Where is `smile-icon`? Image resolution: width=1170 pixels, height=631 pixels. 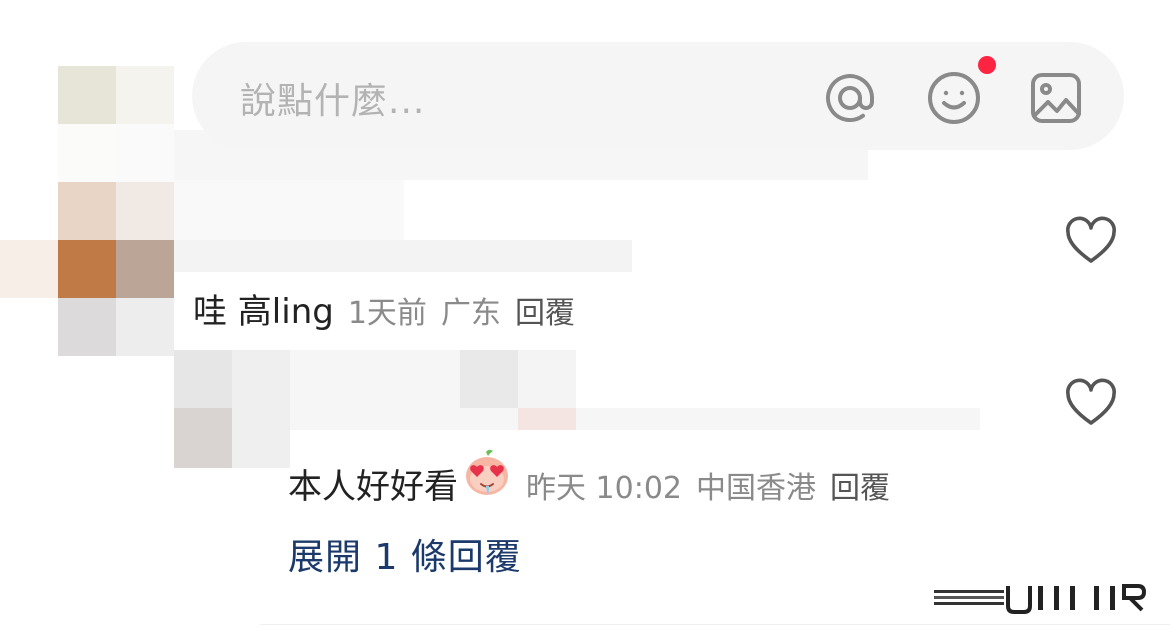
smile-icon is located at coordinates (954, 98).